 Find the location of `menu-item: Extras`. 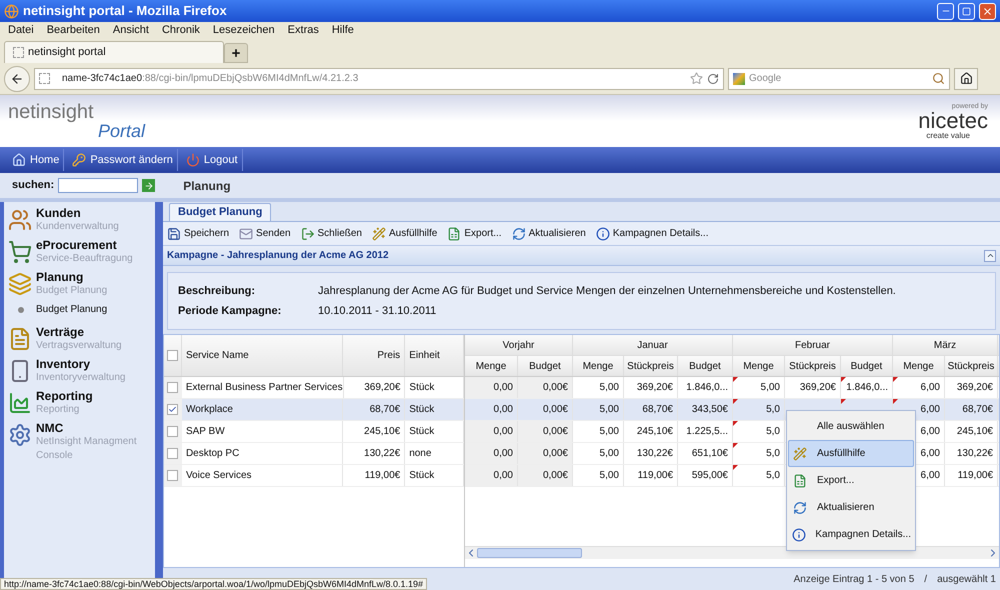

menu-item: Extras is located at coordinates (303, 30).